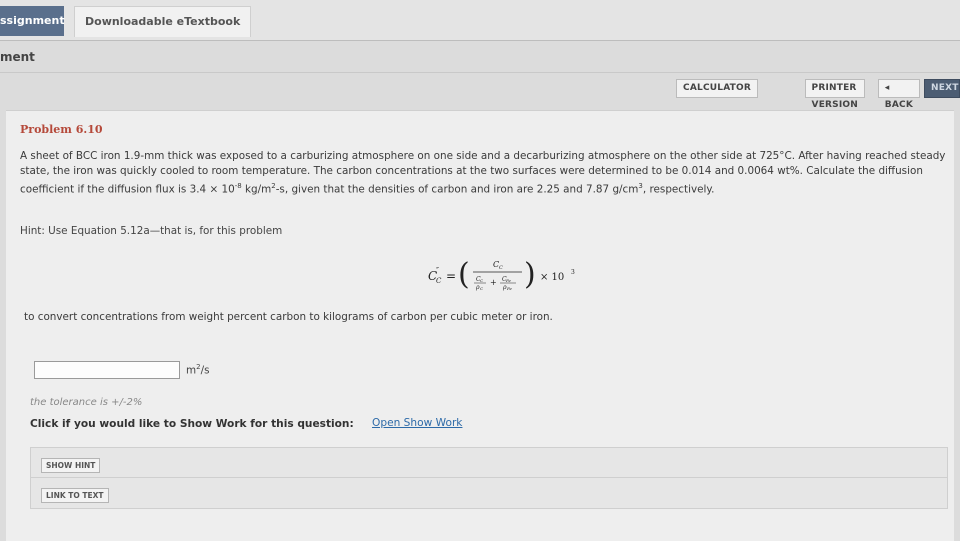 Image resolution: width=960 pixels, height=541 pixels. Describe the element at coordinates (480, 20) in the screenshot. I see `top-tab-bar: ssignment Downloadable eTextbook` at that location.